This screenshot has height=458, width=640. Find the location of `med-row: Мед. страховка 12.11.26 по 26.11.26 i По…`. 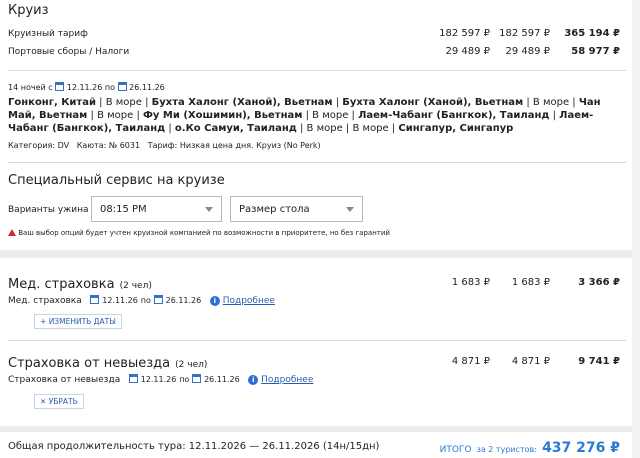

med-row: Мед. страховка 12.11.26 по 26.11.26 i По… is located at coordinates (141, 300).